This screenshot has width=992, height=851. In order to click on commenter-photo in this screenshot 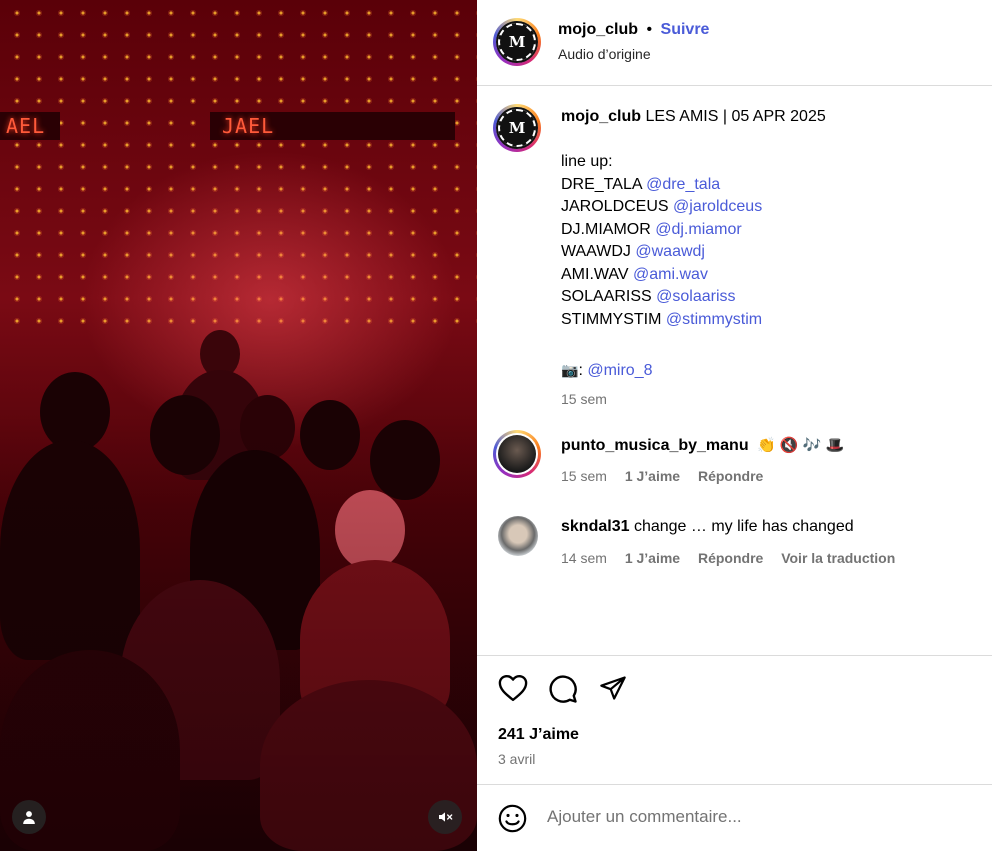, I will do `click(517, 454)`.